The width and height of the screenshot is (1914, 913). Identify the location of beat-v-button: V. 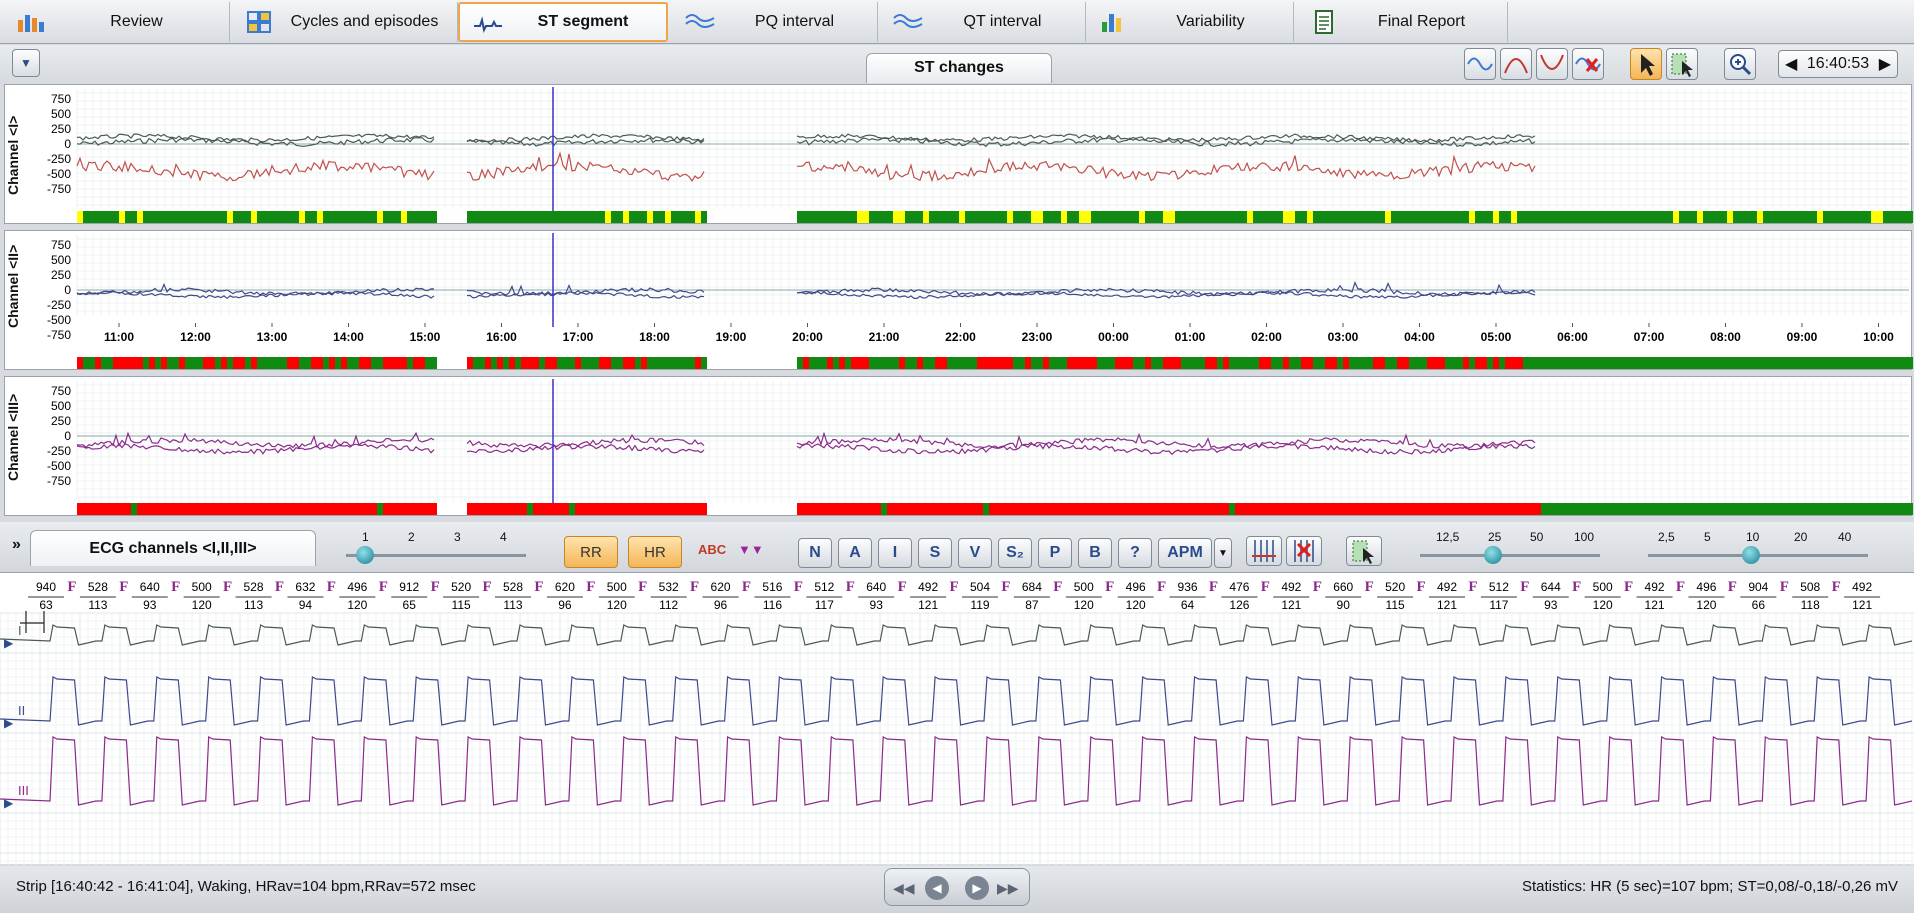
(975, 553).